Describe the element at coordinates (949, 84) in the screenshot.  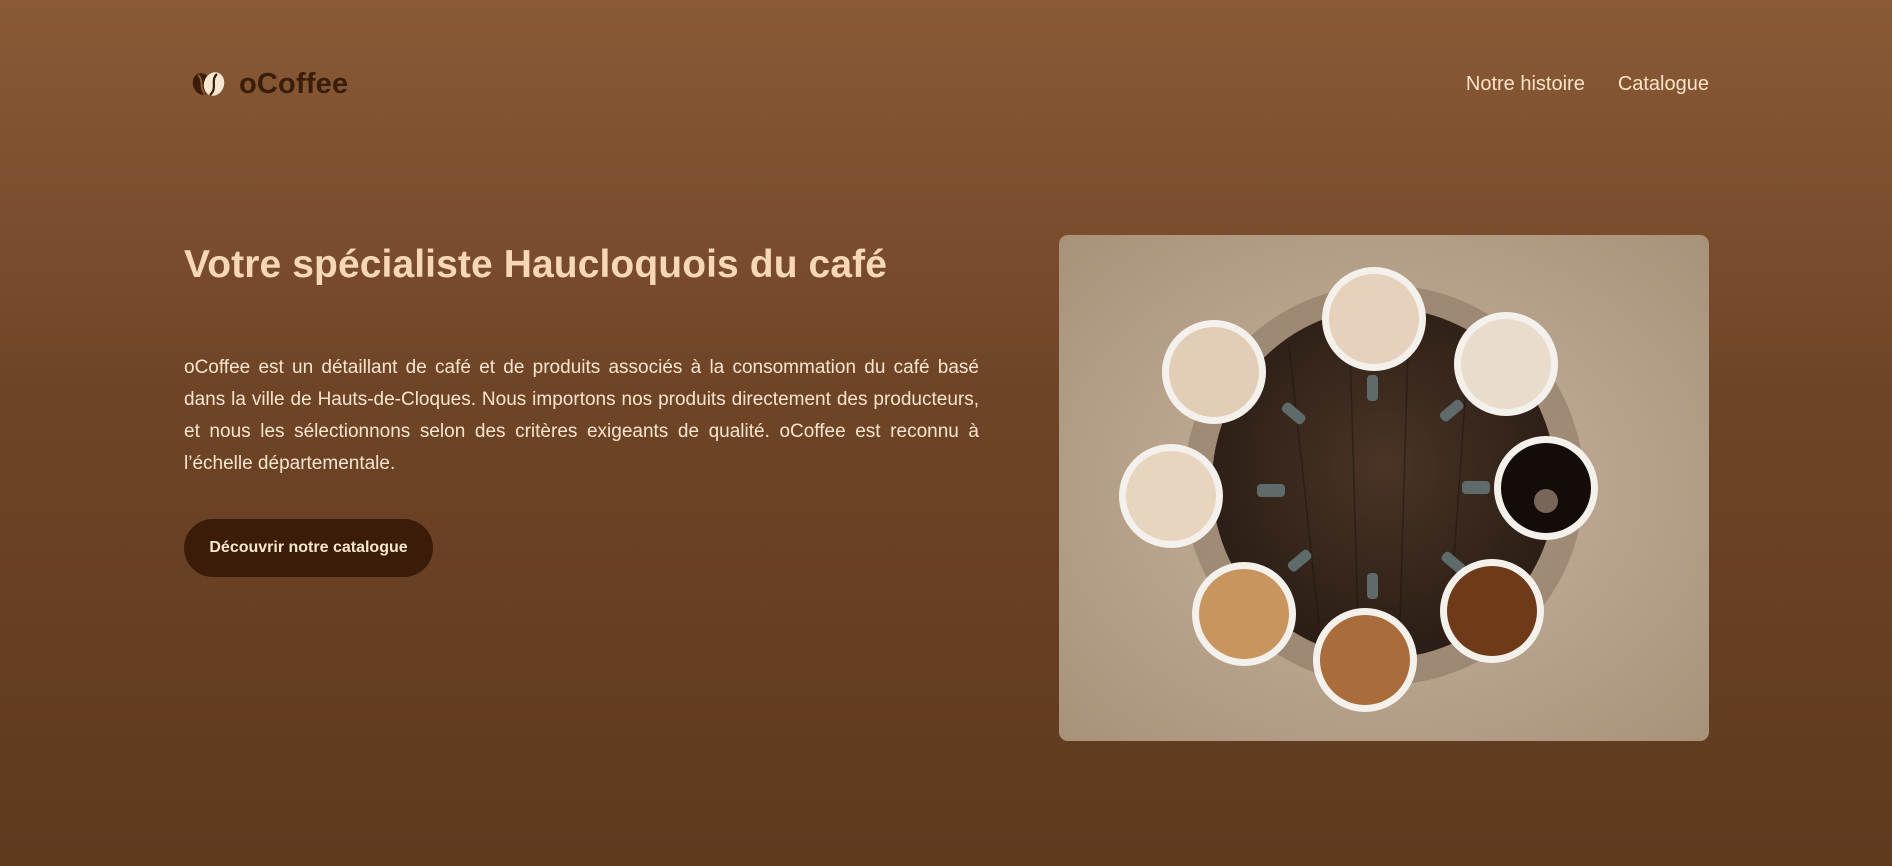
I see `site-header: oCoffee Notre histoire Catalogue` at that location.